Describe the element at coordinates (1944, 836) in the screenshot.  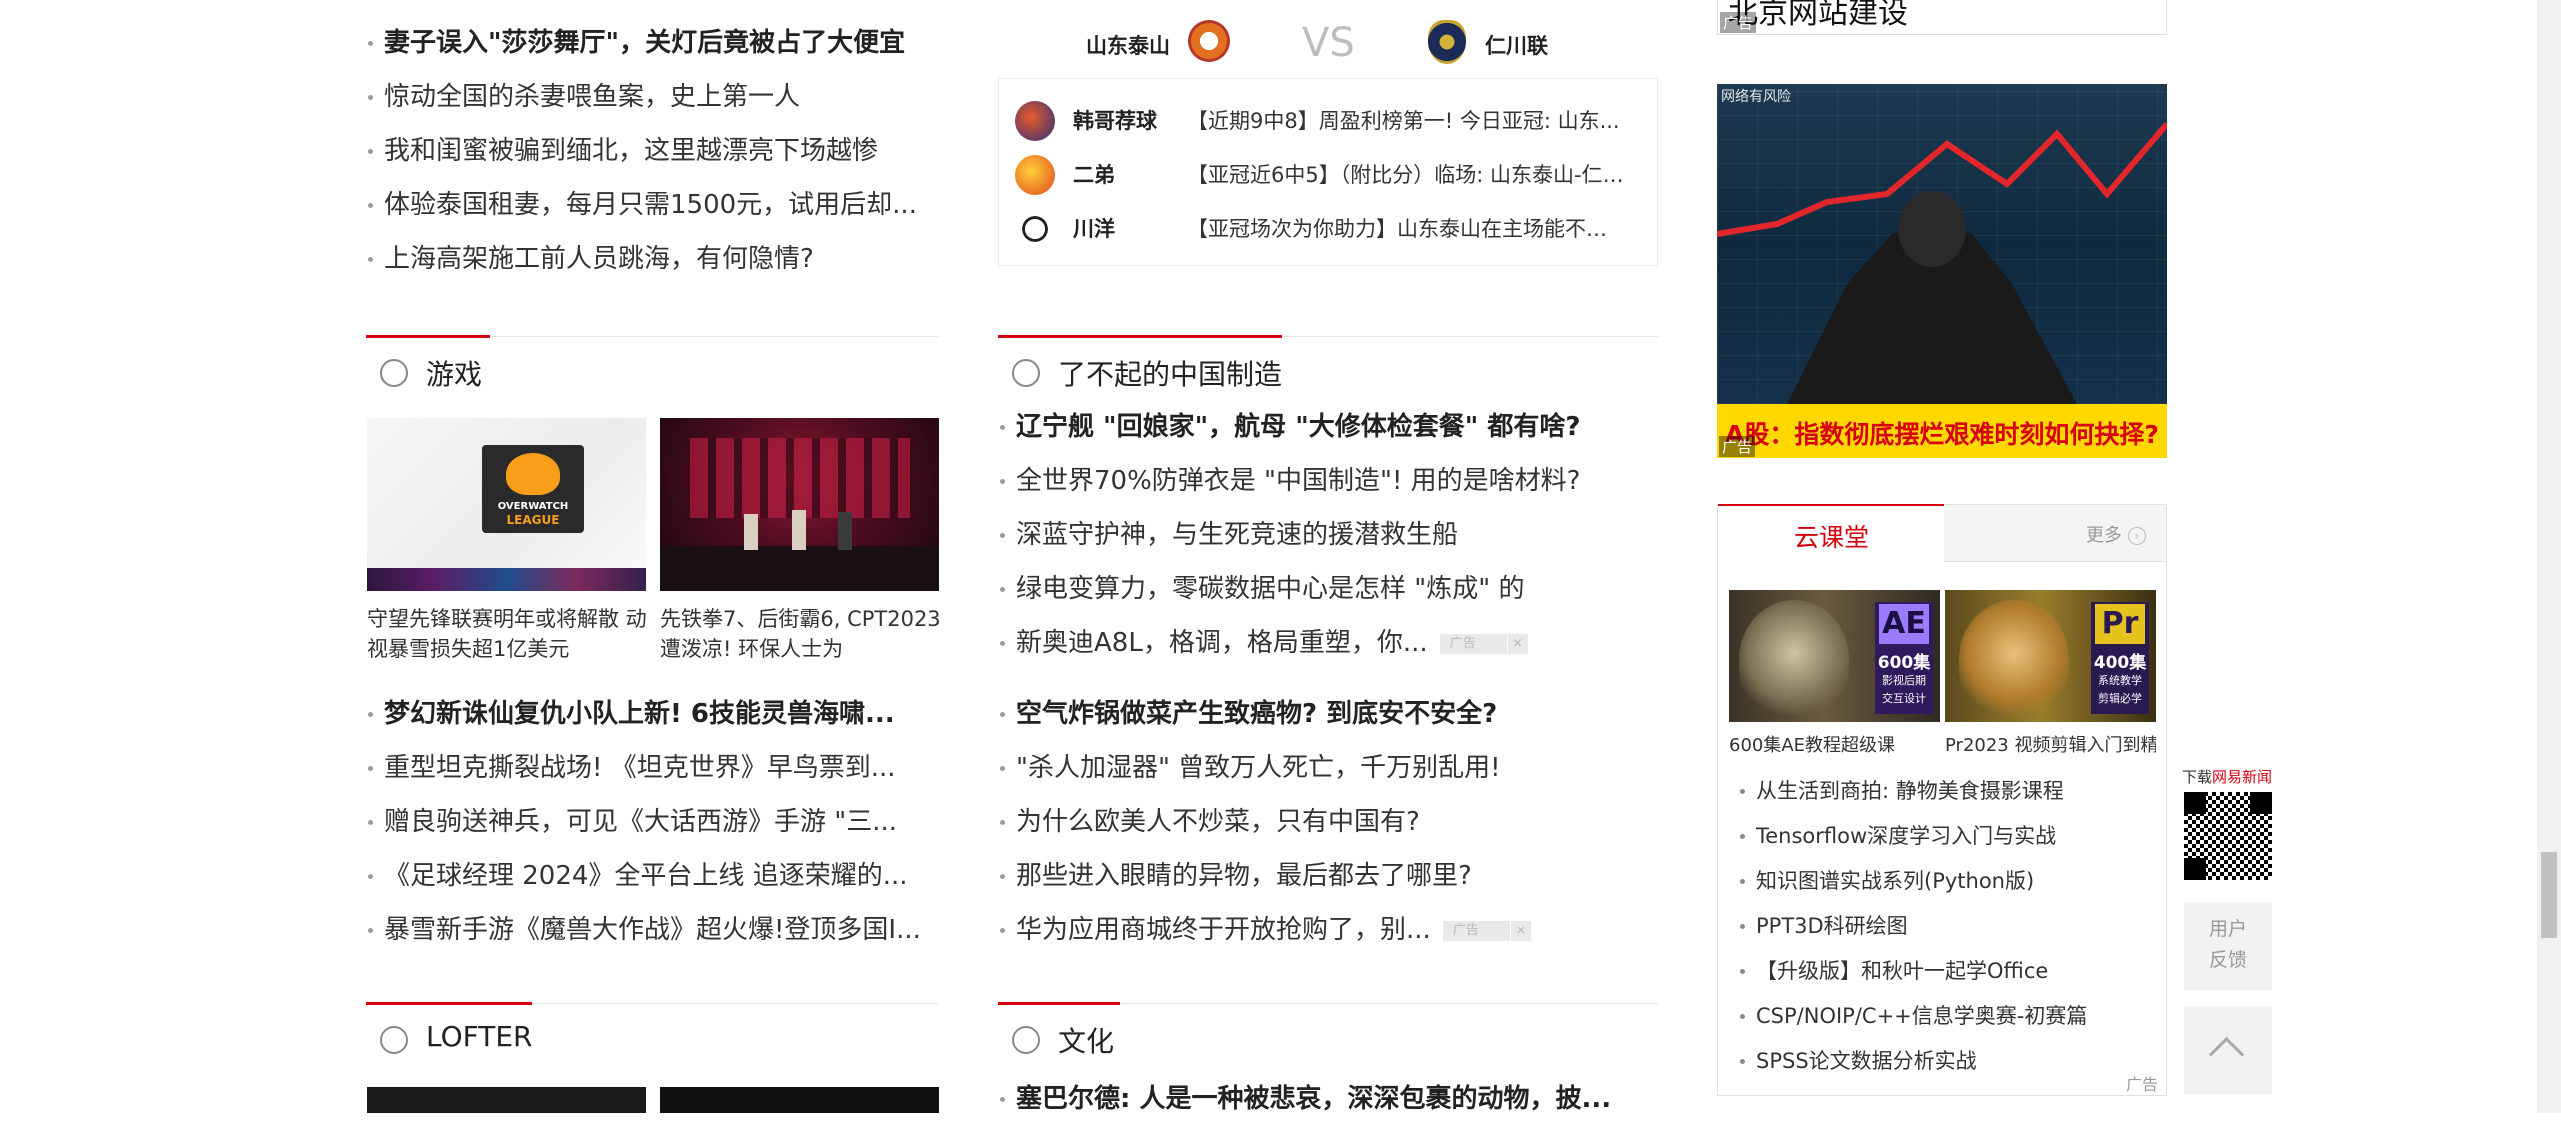
I see `course-list-item: Tensorflow深度学习入门与实战` at that location.